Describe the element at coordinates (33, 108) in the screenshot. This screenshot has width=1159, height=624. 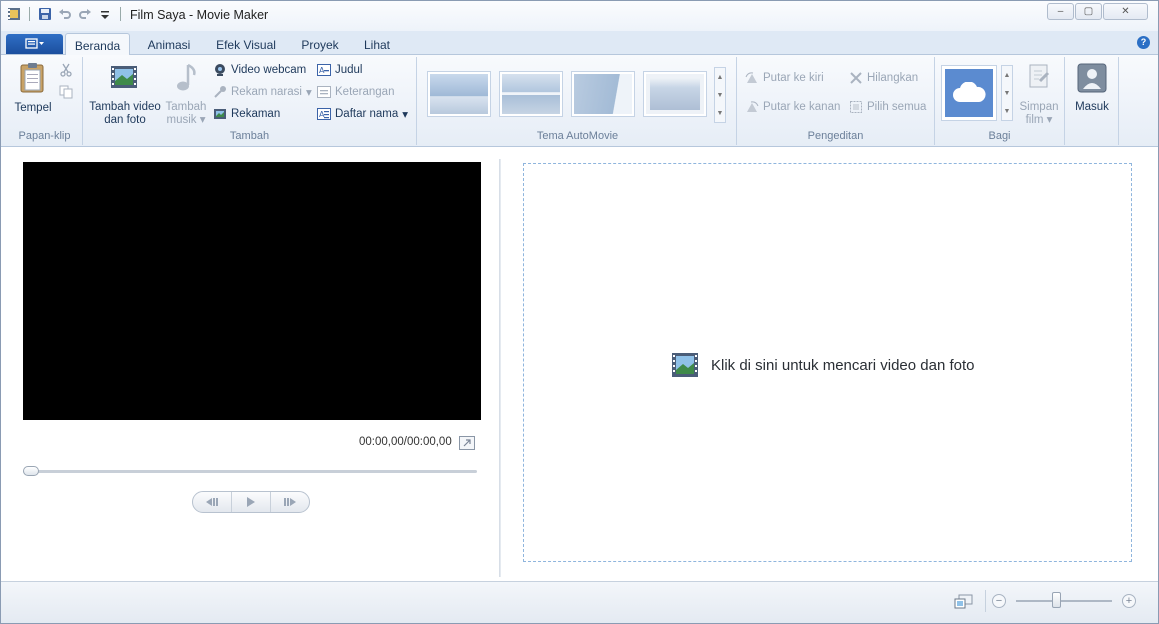
I see `paste-label: Tempel` at that location.